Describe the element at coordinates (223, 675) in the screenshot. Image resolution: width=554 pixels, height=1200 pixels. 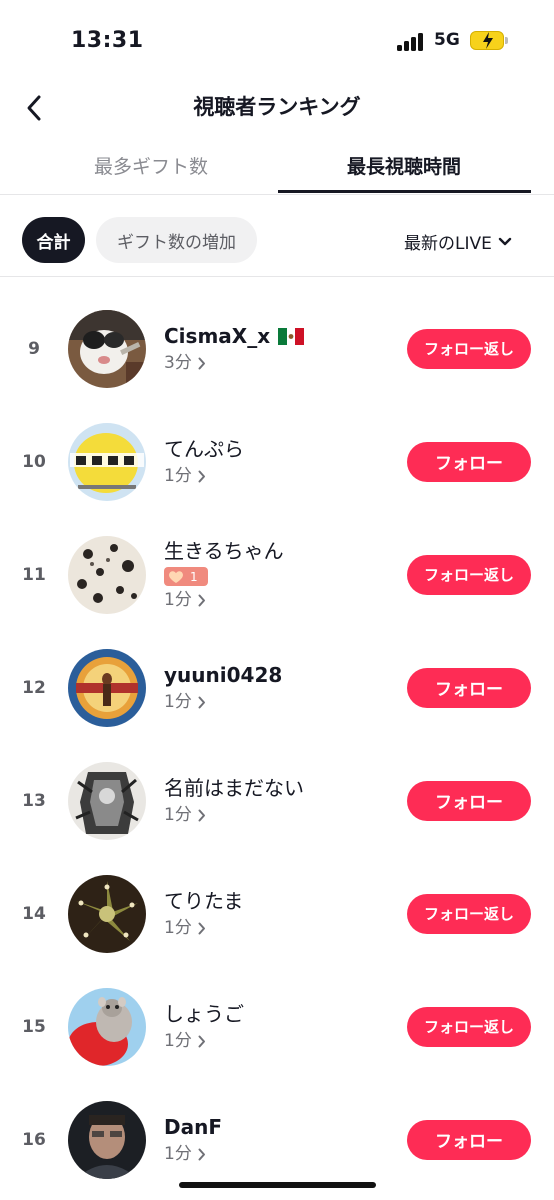
I see `username: yuuni0428` at that location.